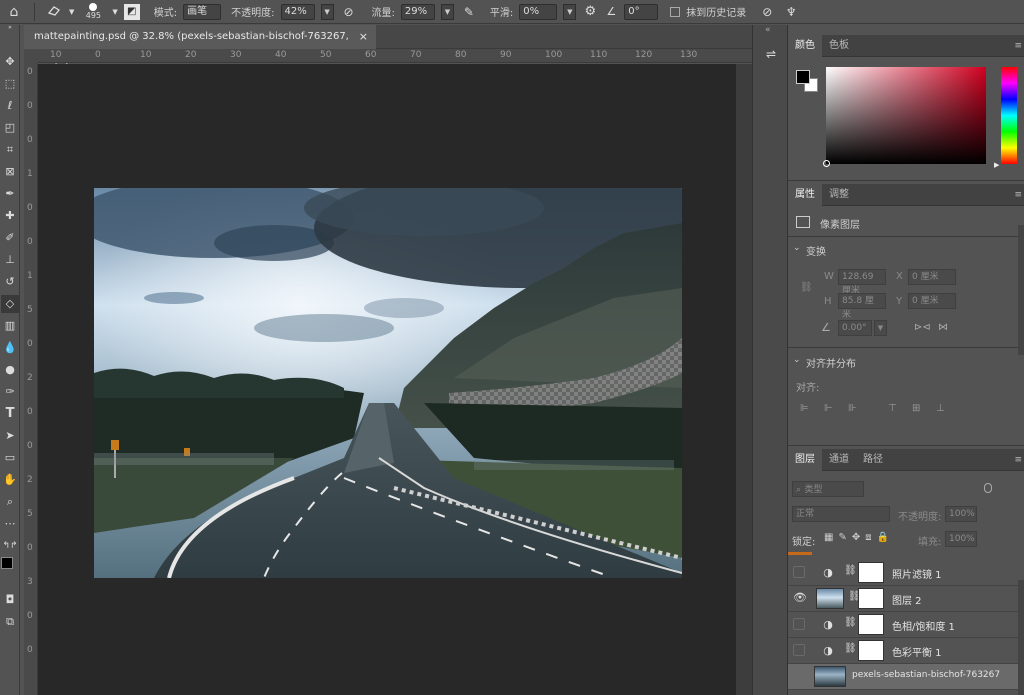 Image resolution: width=1024 pixels, height=695 pixels. What do you see at coordinates (10, 392) in the screenshot?
I see `pen-tool-icon: ✑` at bounding box center [10, 392].